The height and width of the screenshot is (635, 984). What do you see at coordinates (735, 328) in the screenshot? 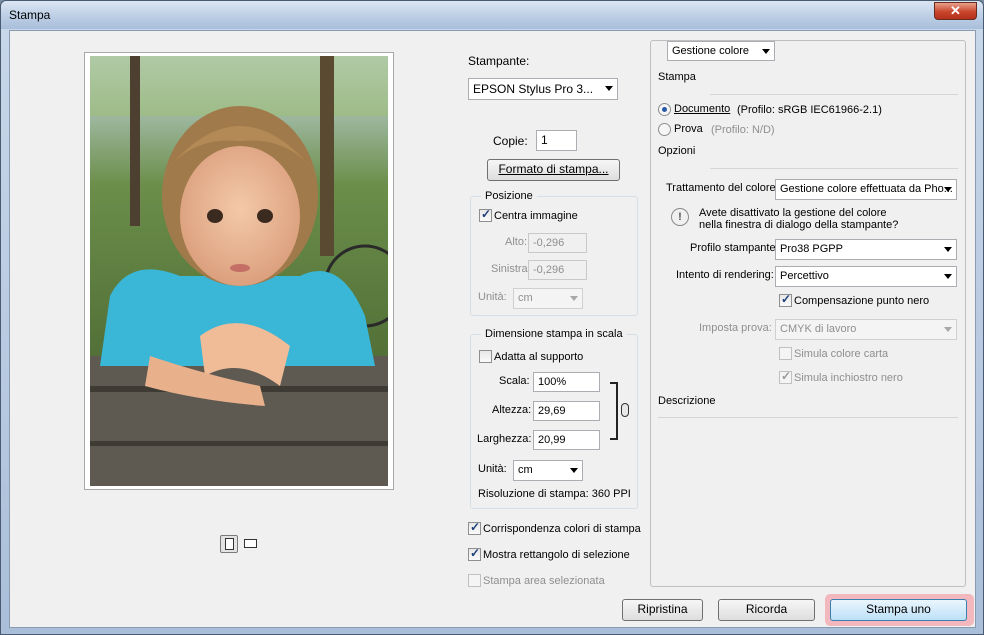
I see `proof-setup-label: Imposta prova:` at bounding box center [735, 328].